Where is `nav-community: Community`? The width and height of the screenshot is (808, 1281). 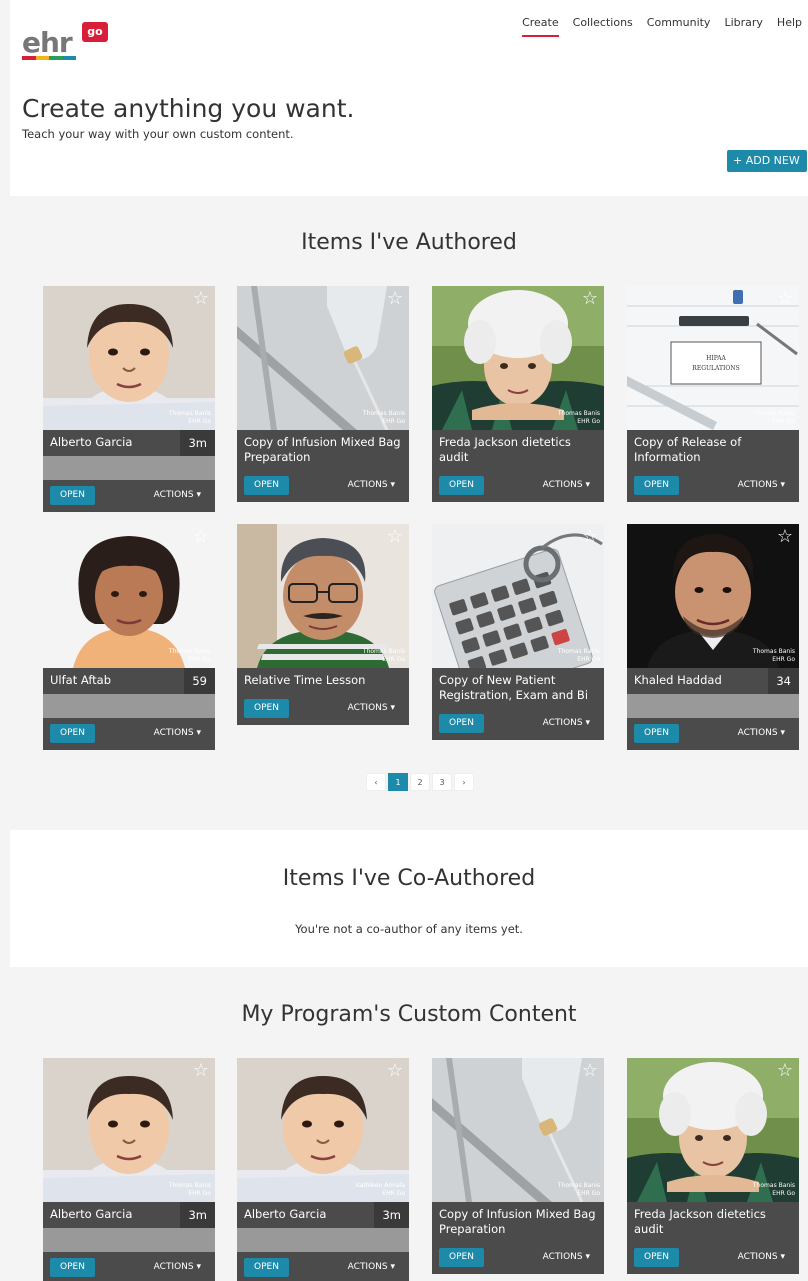
nav-community: Community is located at coordinates (679, 26).